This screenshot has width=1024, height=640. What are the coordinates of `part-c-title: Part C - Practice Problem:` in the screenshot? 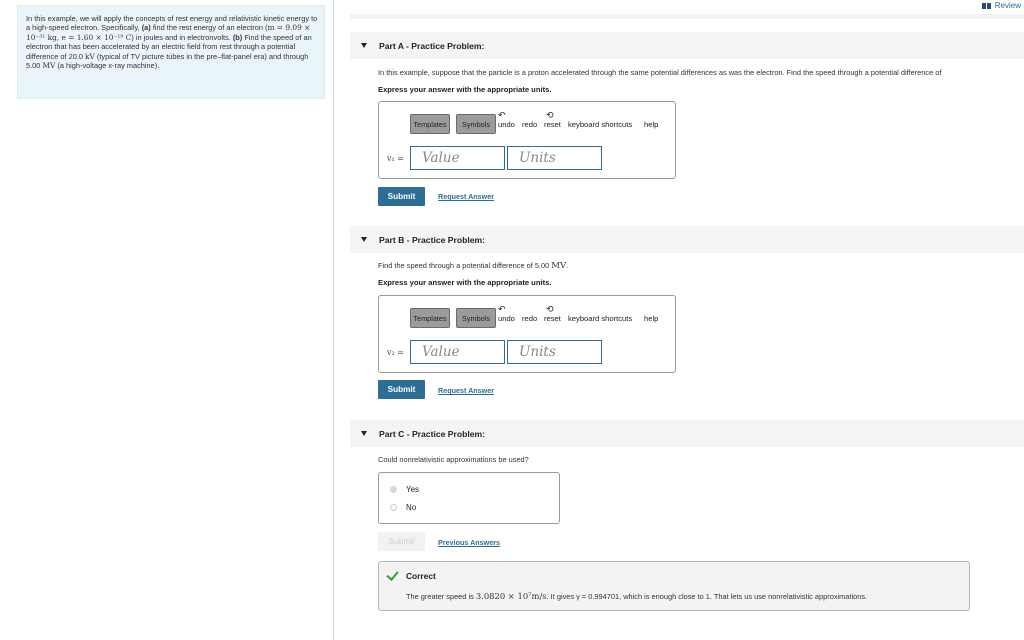 It's located at (432, 434).